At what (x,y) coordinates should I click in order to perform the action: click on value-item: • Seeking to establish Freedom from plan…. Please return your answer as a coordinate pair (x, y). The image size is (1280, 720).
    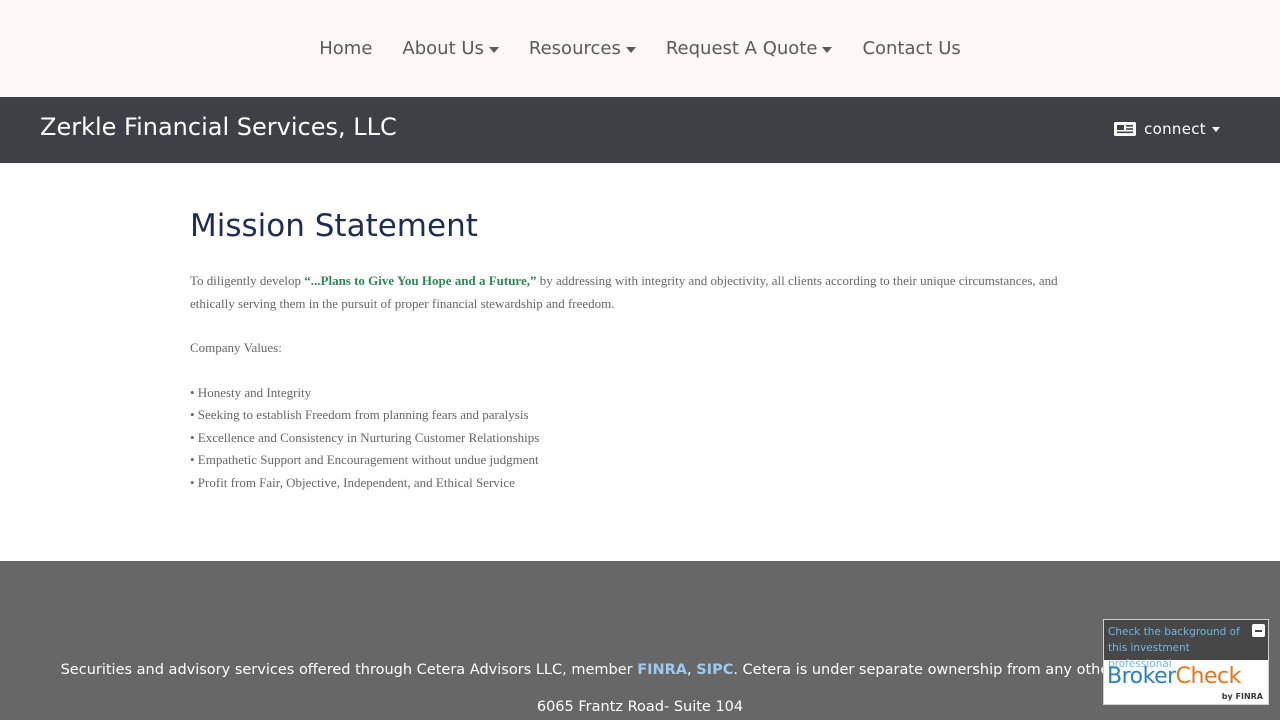
    Looking at the image, I should click on (359, 414).